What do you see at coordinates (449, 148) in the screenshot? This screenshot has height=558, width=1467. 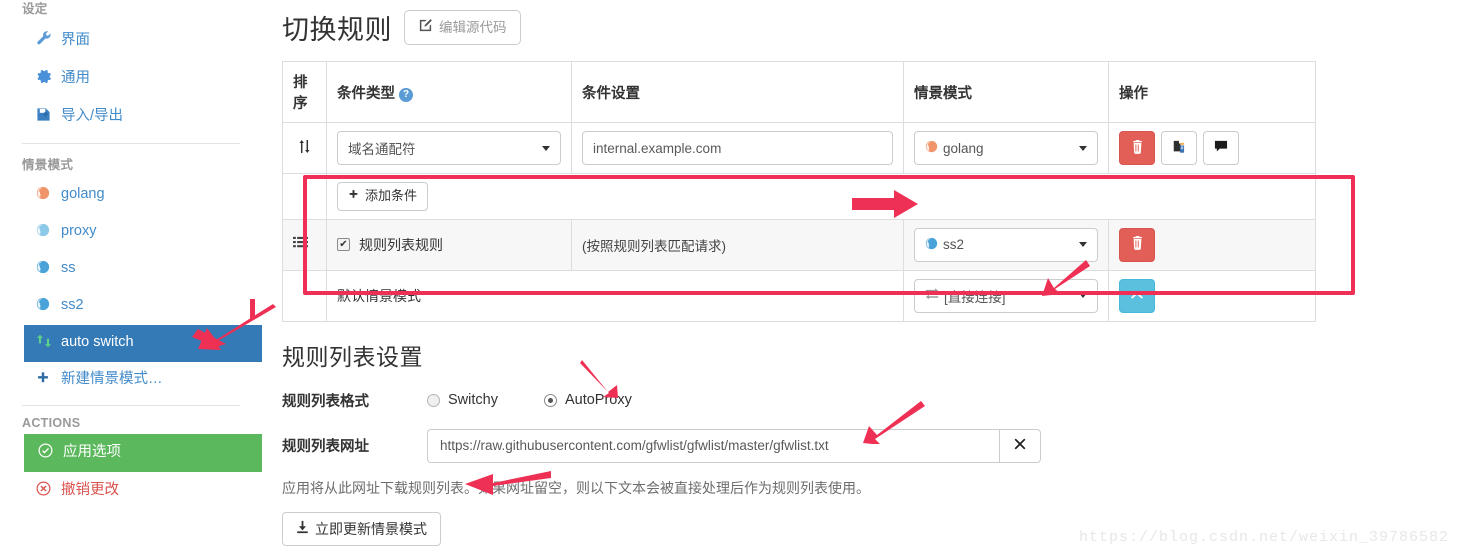 I see `condition-type-select: 域名通配符` at bounding box center [449, 148].